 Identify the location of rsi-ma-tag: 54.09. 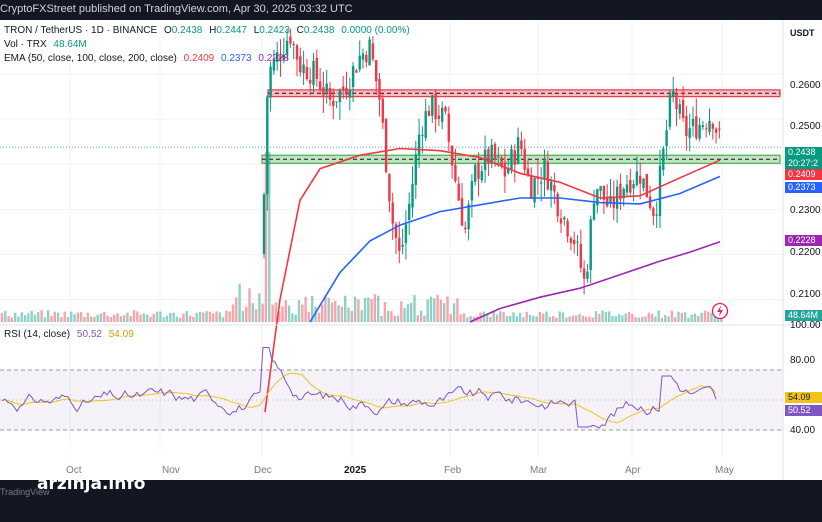
(803, 397).